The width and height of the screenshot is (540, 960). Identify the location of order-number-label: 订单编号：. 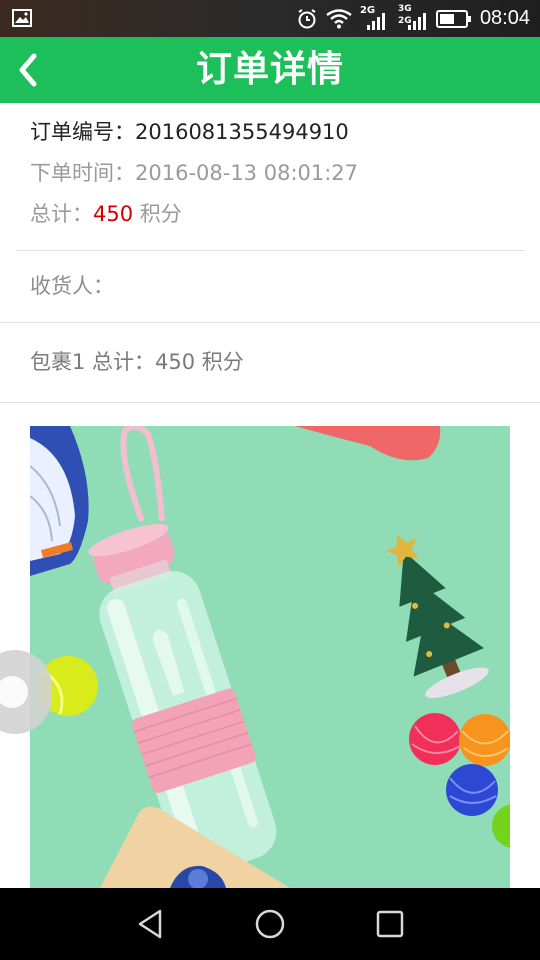
(82, 132).